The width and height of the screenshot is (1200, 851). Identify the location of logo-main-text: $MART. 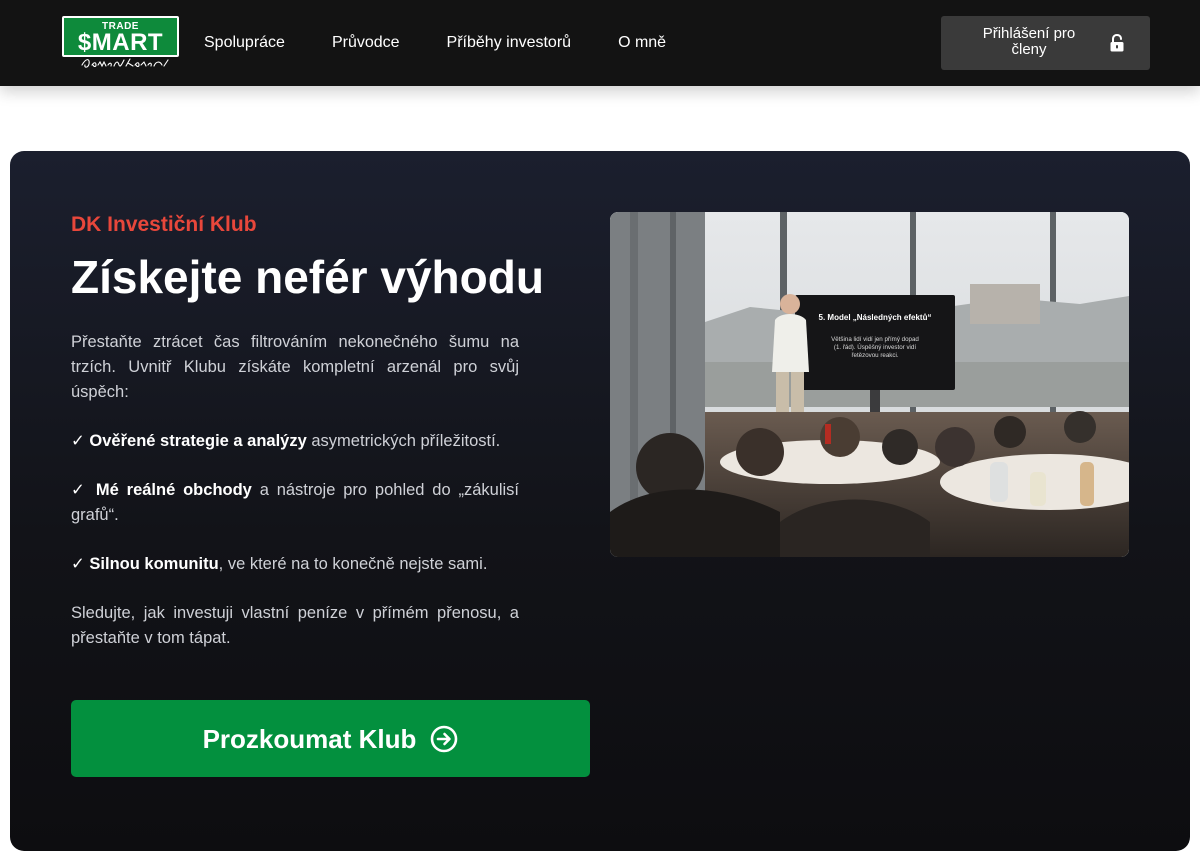
(120, 42).